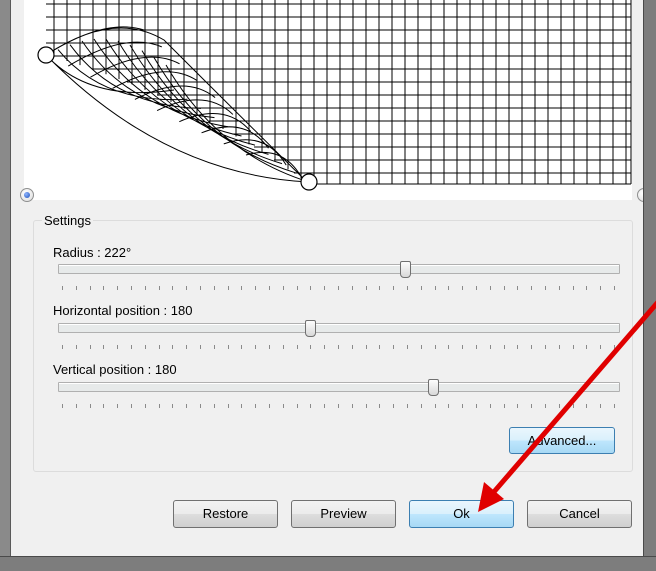 The image size is (656, 571). Describe the element at coordinates (338, 407) in the screenshot. I see `vertical-slider-ticks` at that location.